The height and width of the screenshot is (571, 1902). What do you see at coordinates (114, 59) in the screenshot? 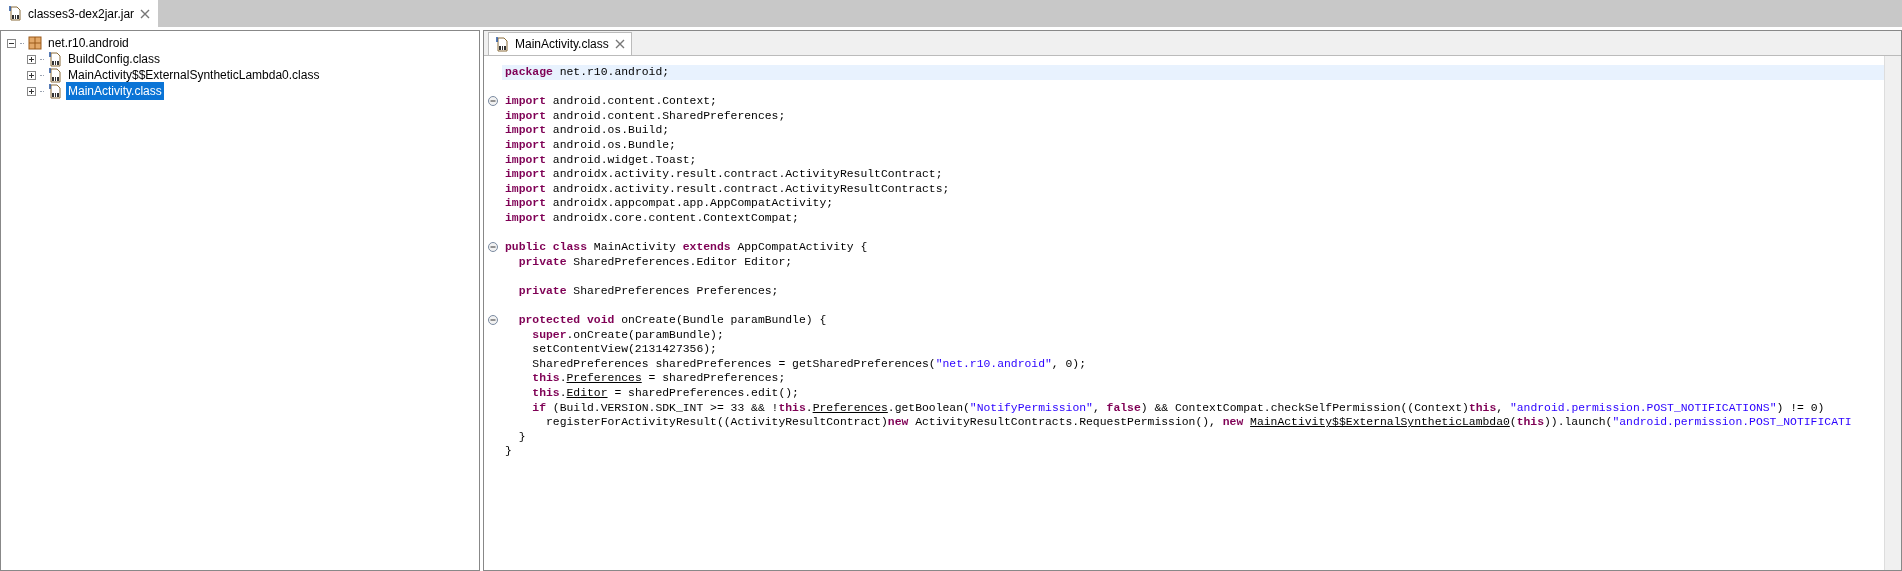
I see `tree-item: BuildConfig.class` at bounding box center [114, 59].